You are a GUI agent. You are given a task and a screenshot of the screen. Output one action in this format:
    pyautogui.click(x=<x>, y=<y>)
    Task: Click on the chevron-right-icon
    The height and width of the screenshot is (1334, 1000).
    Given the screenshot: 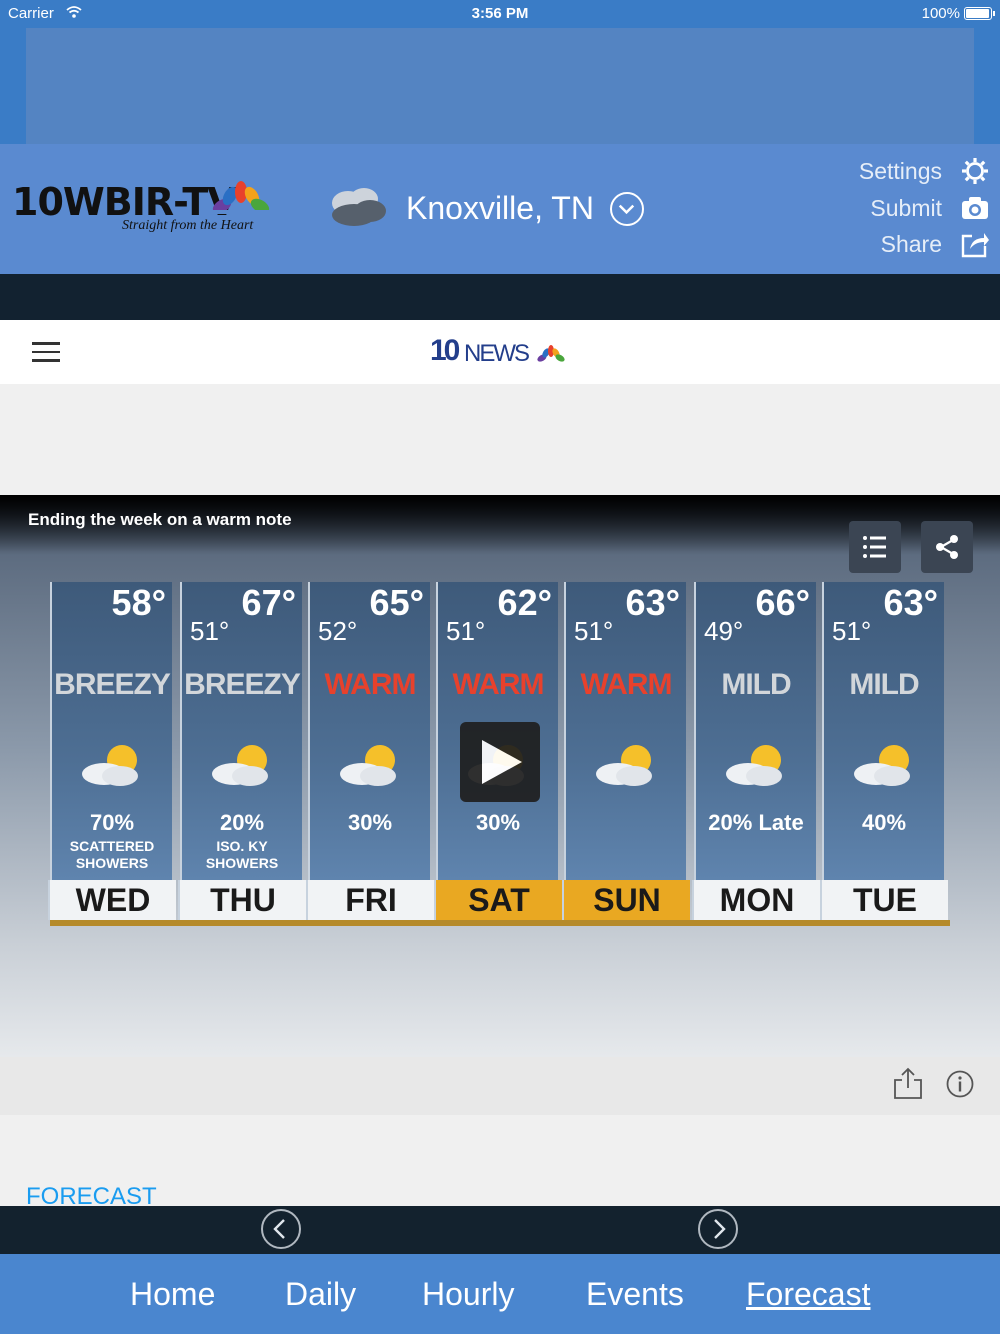 What is the action you would take?
    pyautogui.click(x=720, y=1229)
    